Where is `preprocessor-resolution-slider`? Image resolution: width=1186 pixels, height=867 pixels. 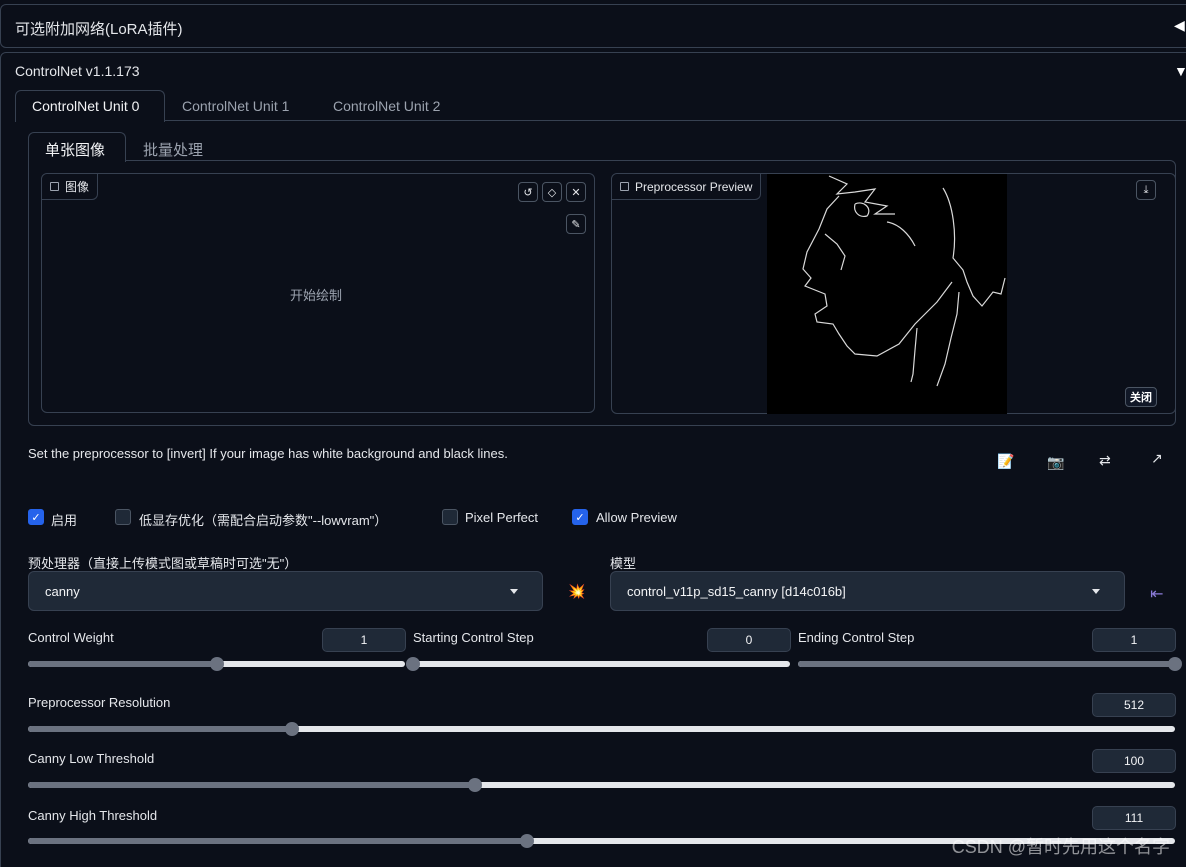 preprocessor-resolution-slider is located at coordinates (601, 729).